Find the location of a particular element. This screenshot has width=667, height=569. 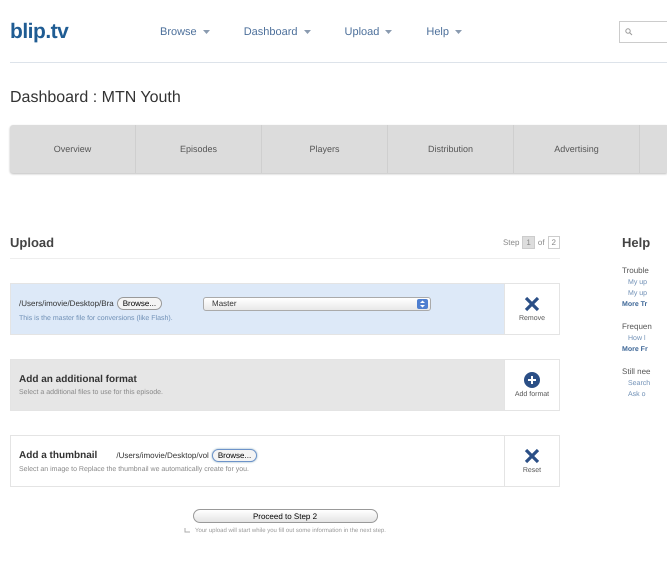

step-number: 1 is located at coordinates (528, 242).